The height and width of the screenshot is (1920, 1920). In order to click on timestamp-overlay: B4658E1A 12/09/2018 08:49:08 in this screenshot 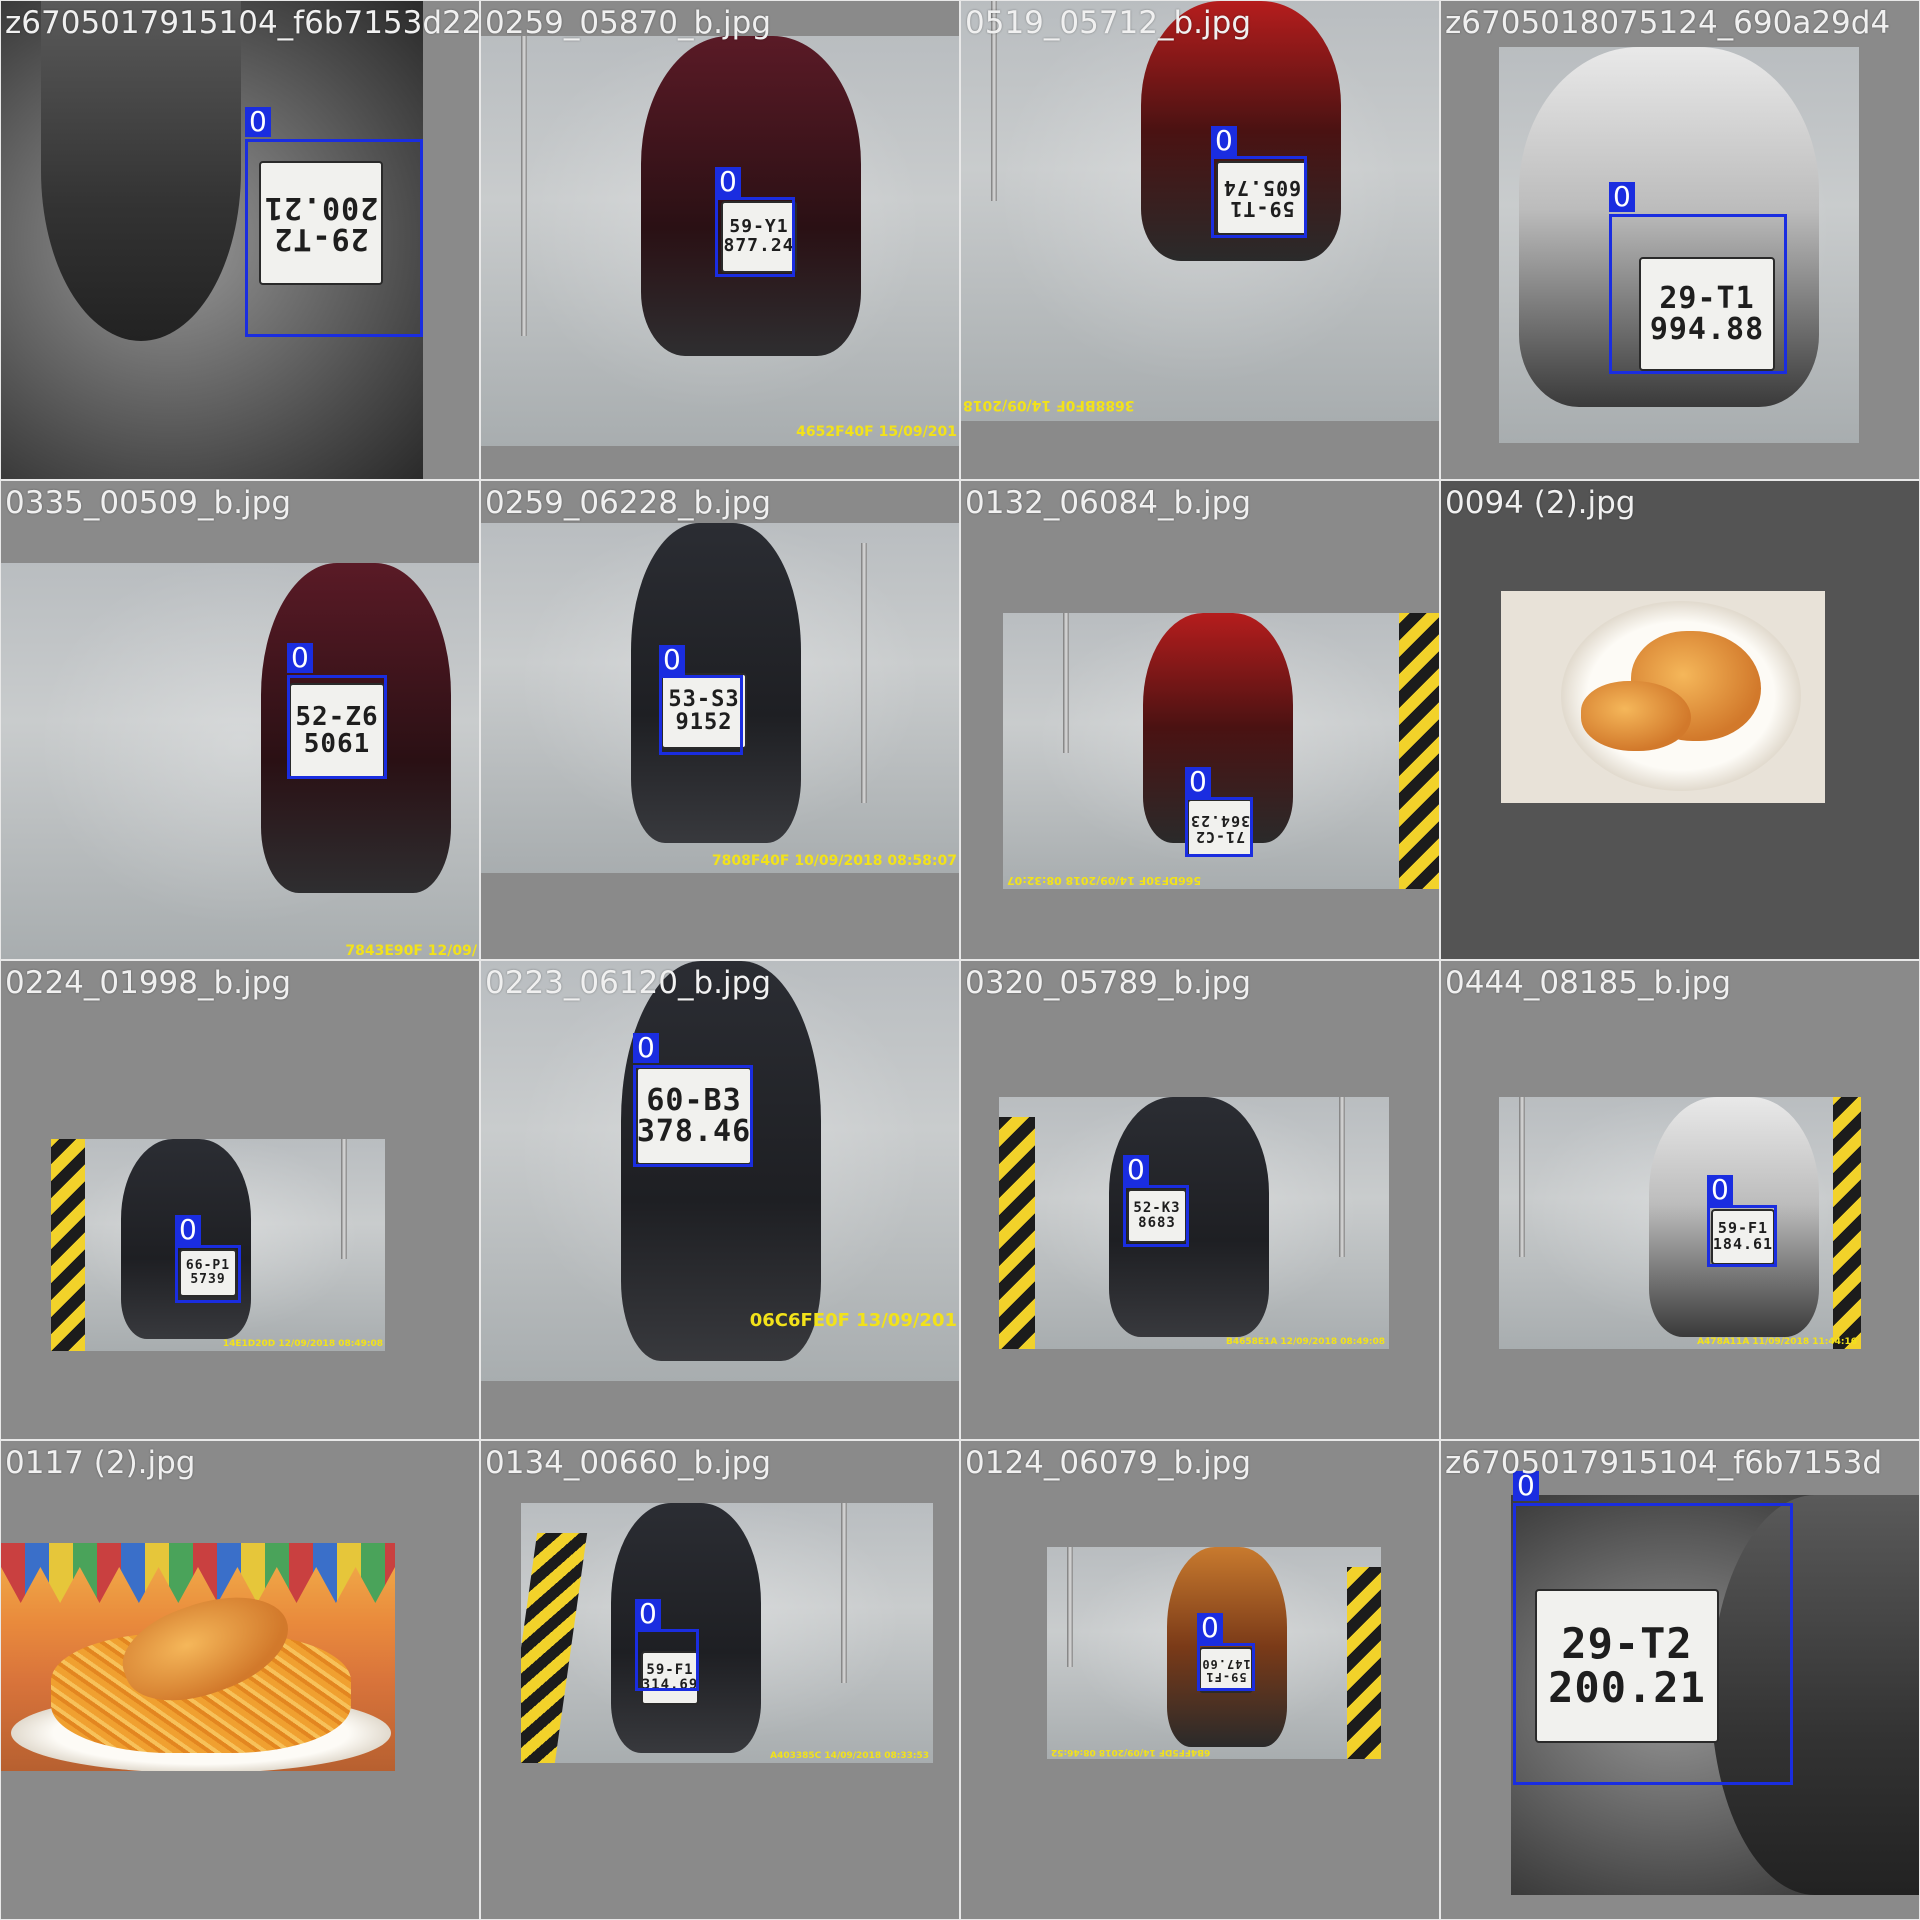, I will do `click(1305, 1342)`.